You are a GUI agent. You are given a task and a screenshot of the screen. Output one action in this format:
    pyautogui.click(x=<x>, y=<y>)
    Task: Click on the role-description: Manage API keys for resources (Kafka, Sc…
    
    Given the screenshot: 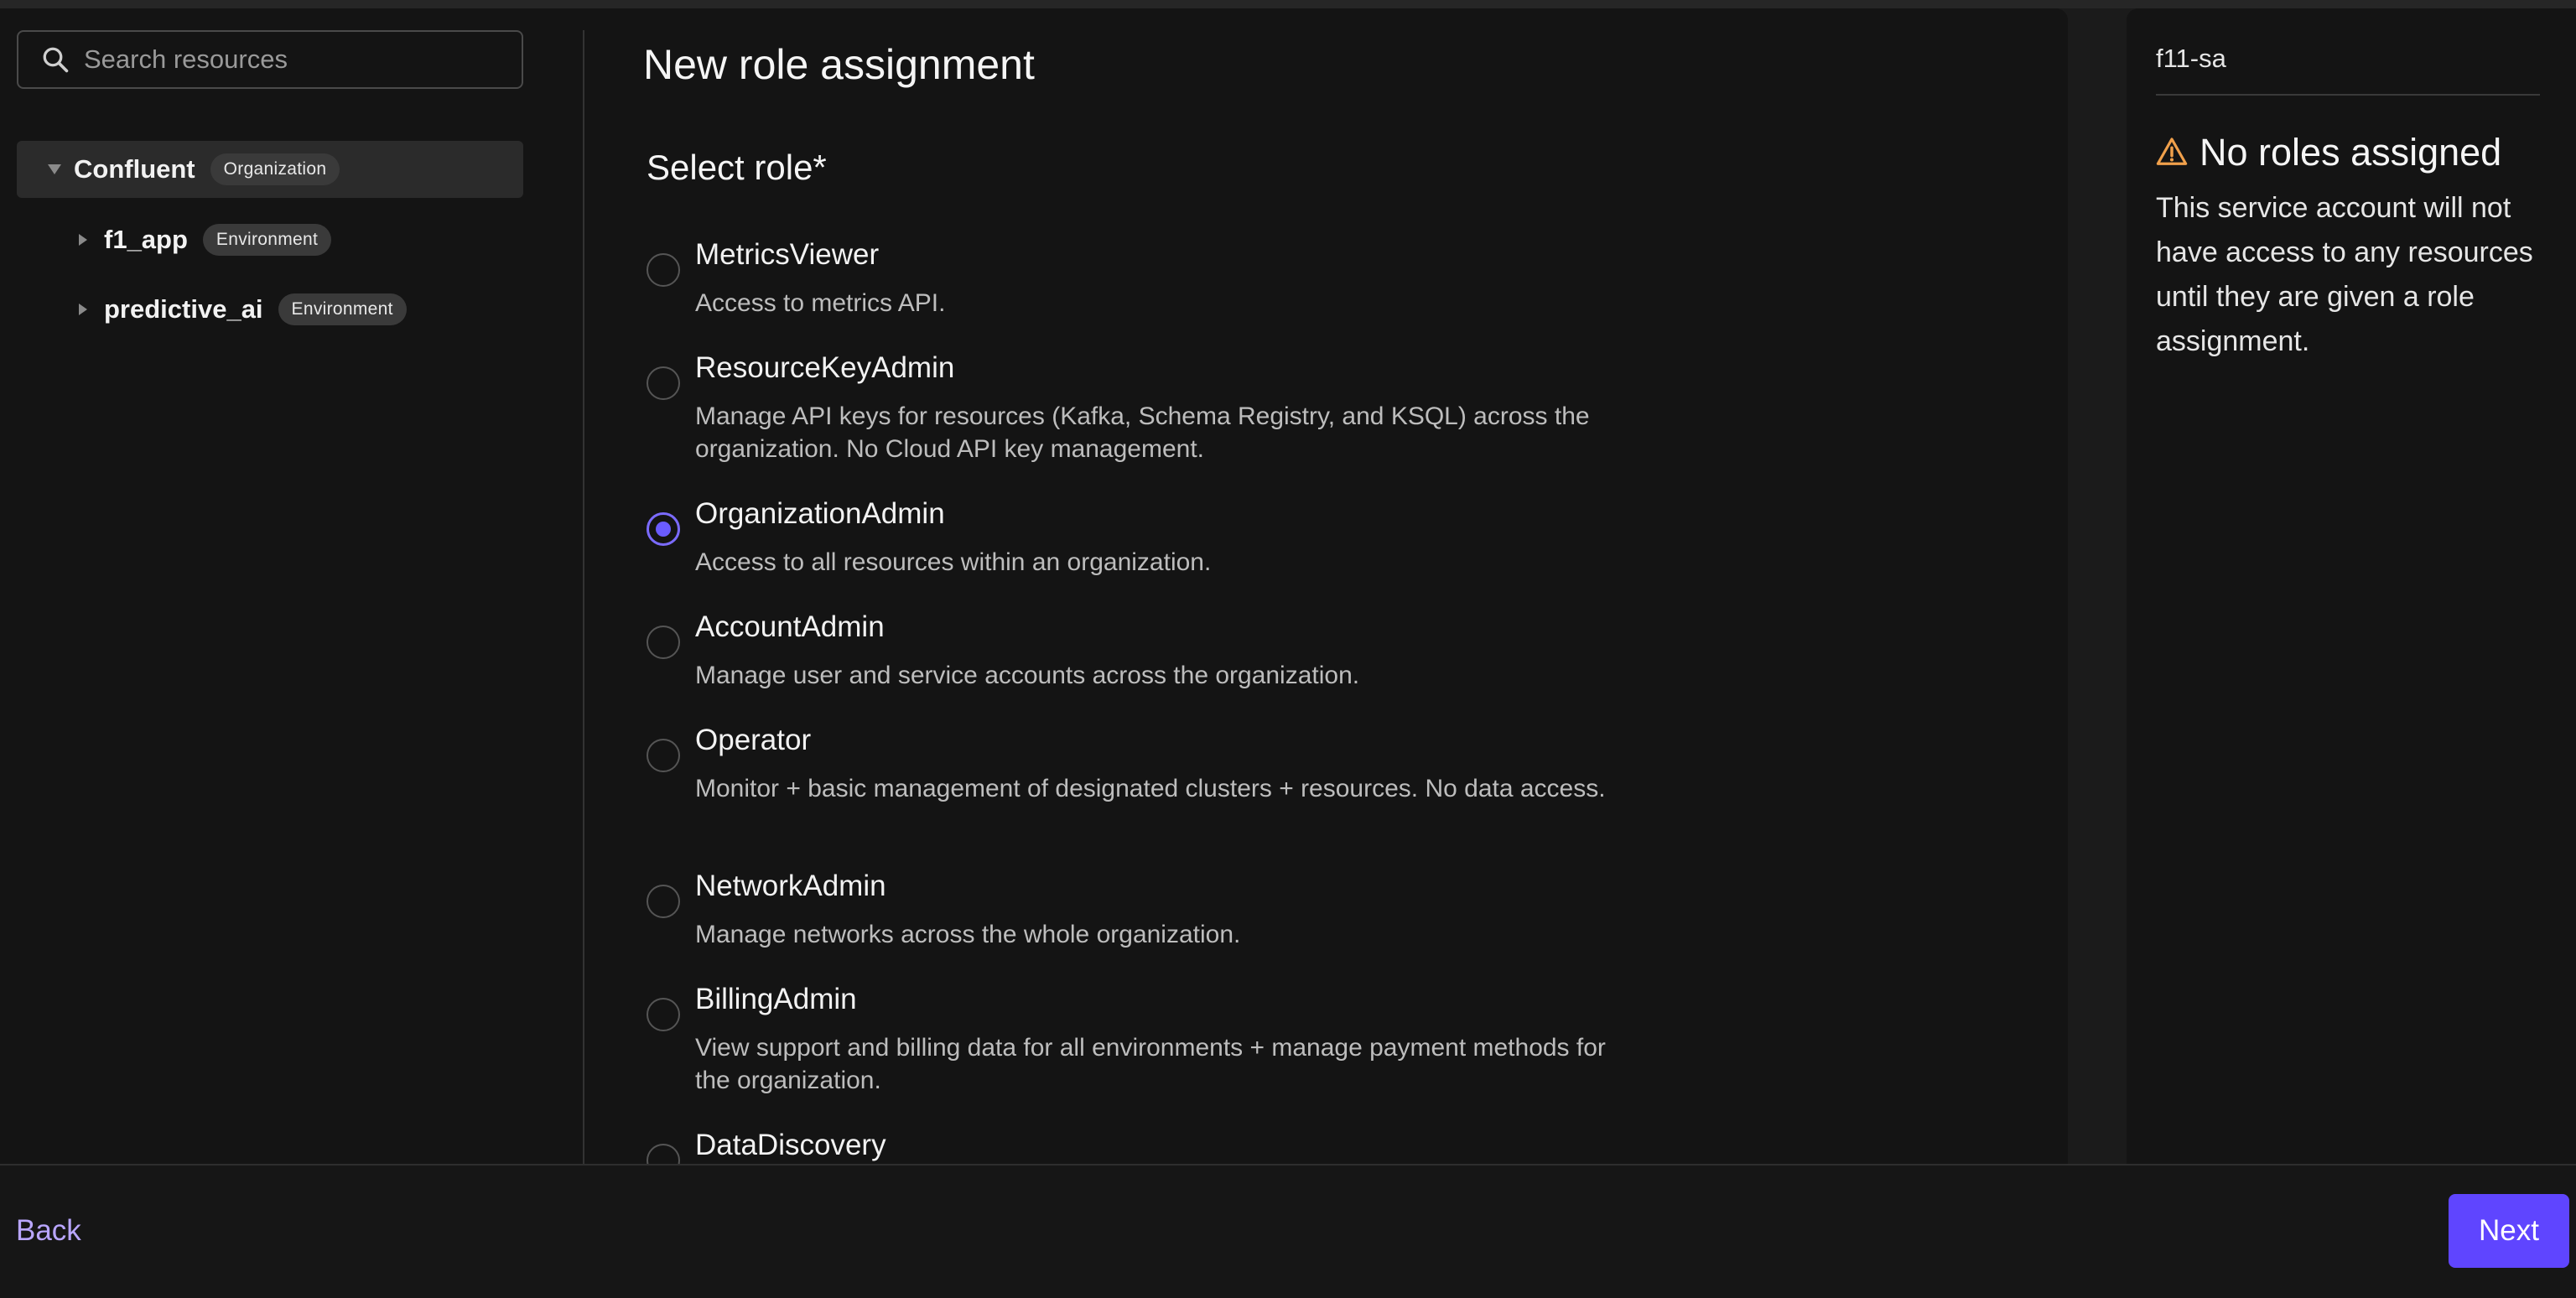 What is the action you would take?
    pyautogui.click(x=1142, y=433)
    